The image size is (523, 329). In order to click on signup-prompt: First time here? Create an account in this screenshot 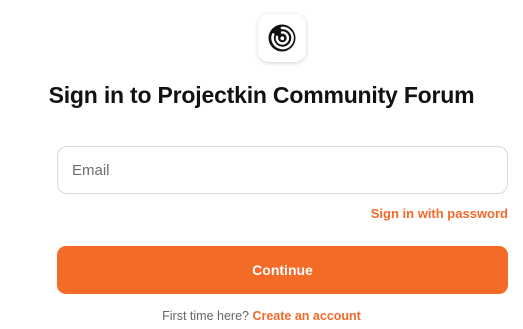, I will do `click(261, 316)`.